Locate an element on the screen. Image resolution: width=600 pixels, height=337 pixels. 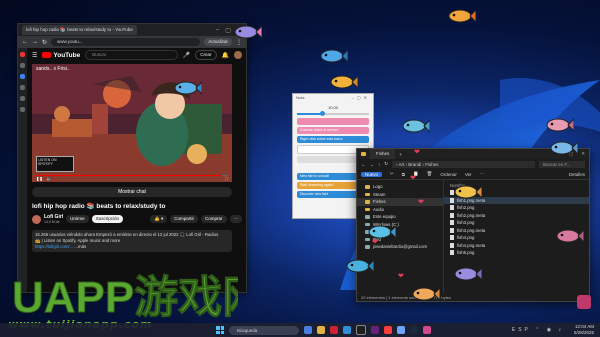
join-button: Unirme is located at coordinates (77, 219).